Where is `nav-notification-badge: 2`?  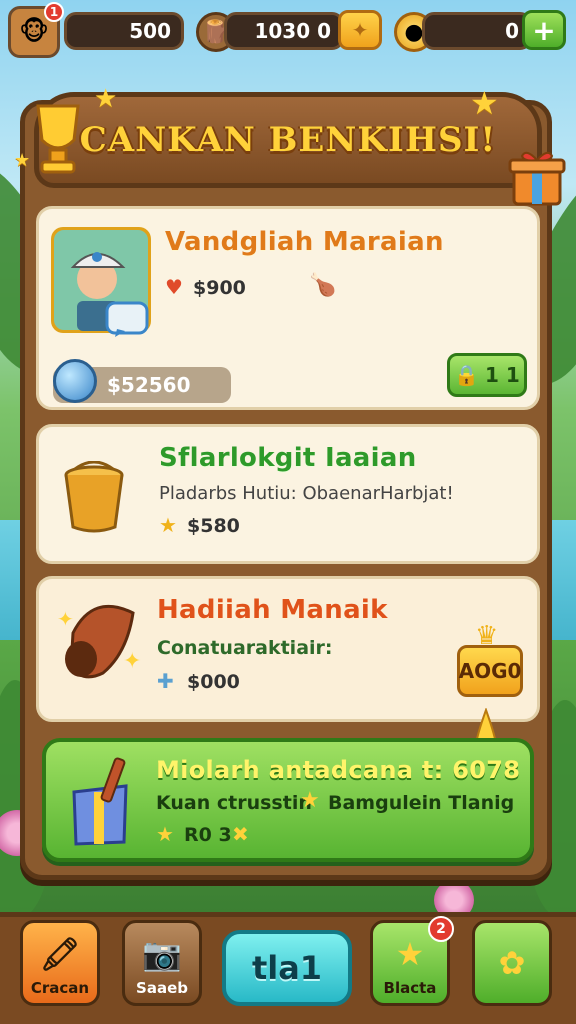 nav-notification-badge: 2 is located at coordinates (441, 929).